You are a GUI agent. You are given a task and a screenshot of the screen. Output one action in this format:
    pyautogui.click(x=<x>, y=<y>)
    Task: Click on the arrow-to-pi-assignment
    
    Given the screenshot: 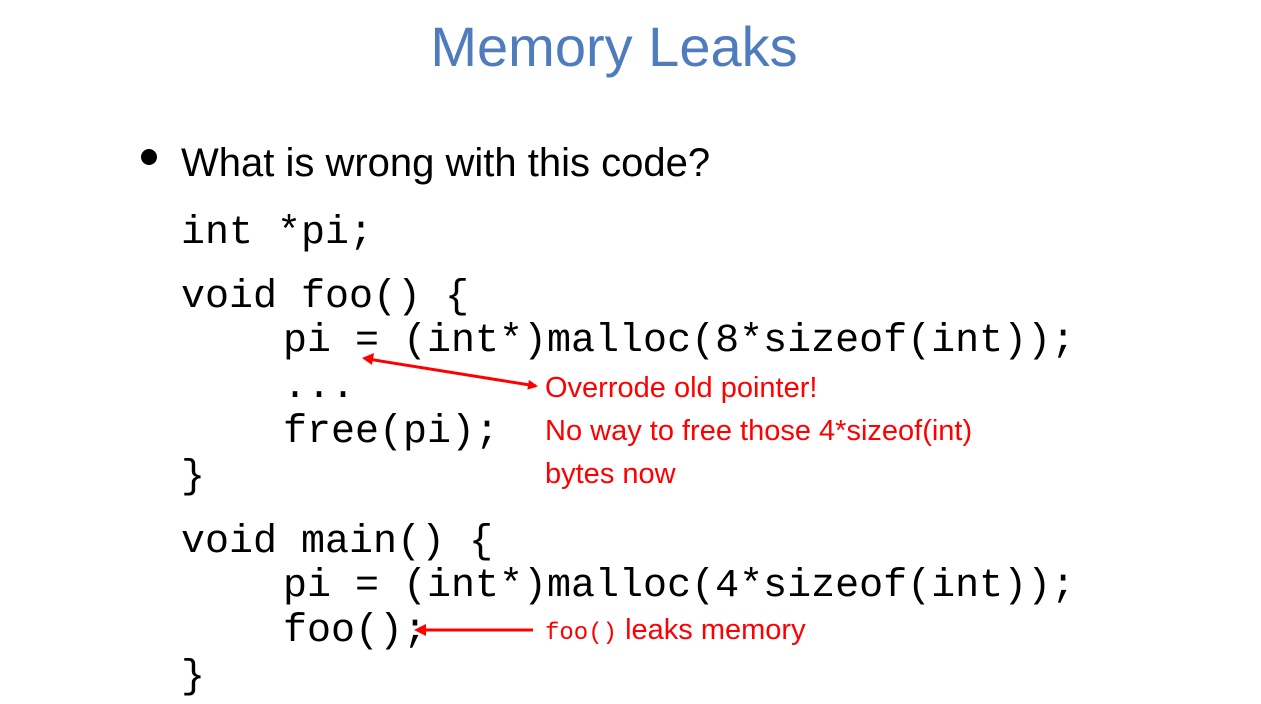 What is the action you would take?
    pyautogui.click(x=452, y=373)
    